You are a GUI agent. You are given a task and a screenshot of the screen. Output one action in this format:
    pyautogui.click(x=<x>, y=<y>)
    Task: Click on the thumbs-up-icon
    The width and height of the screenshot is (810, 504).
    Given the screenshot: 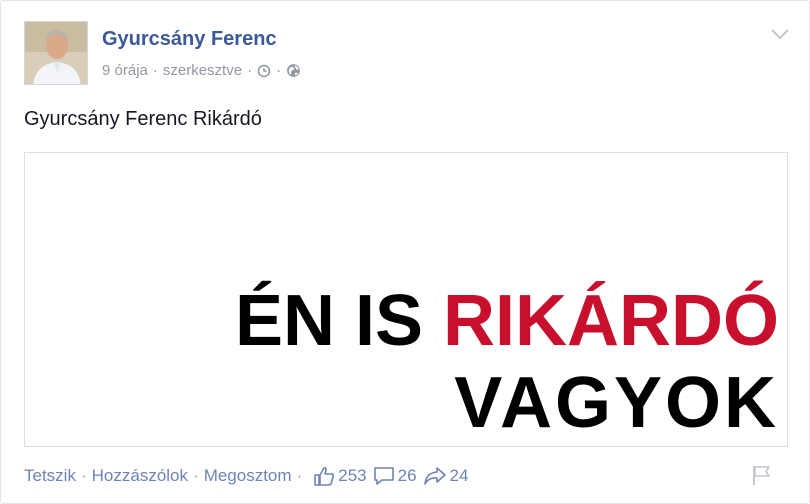 What is the action you would take?
    pyautogui.click(x=324, y=476)
    